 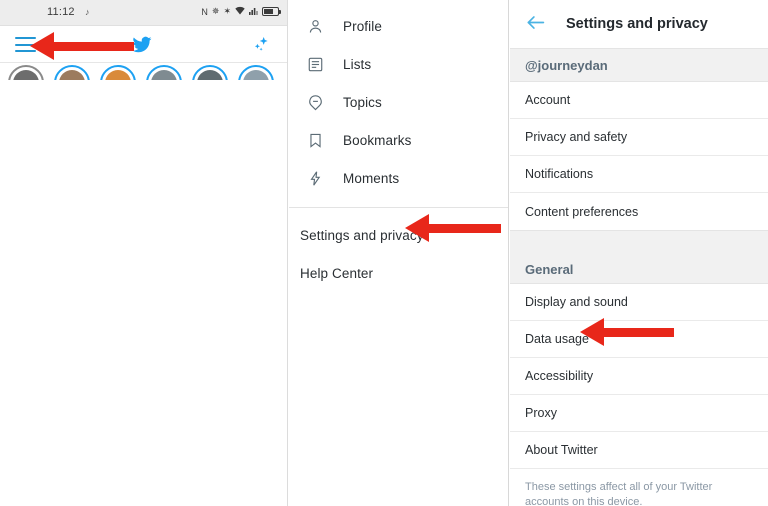 What do you see at coordinates (143, 13) in the screenshot?
I see `status-bar: 11:12 ♪ N ✵ ✶` at bounding box center [143, 13].